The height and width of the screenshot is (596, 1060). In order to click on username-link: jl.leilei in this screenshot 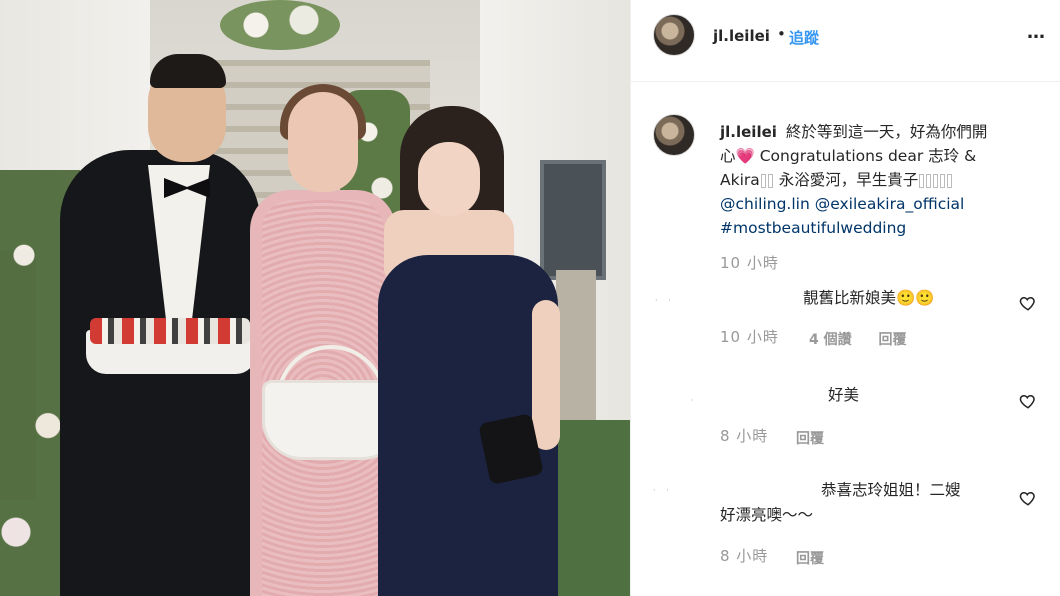, I will do `click(741, 36)`.